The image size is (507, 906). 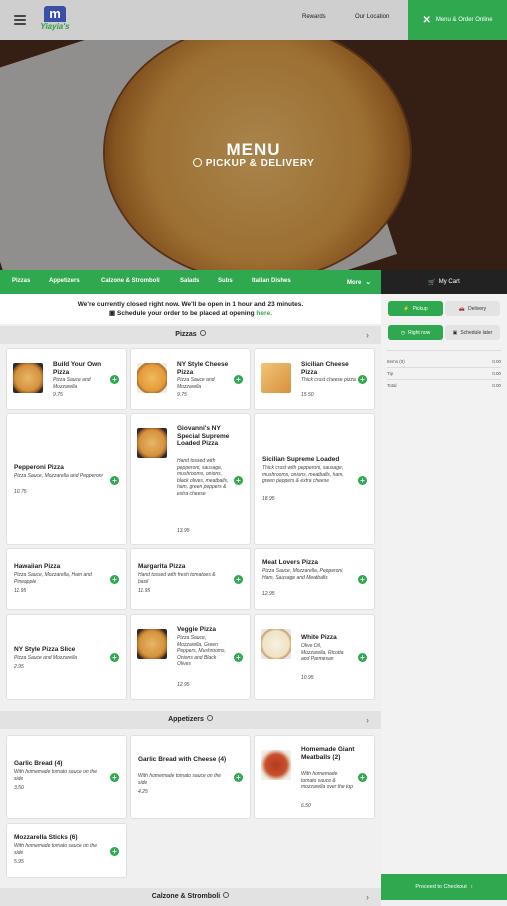 I want to click on item-description: Thick crust cheese pizza, so click(x=328, y=380).